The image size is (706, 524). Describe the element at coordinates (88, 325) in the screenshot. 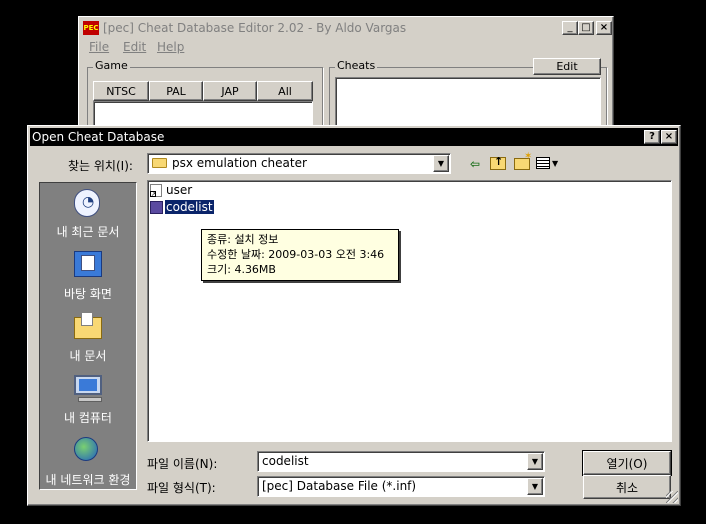

I see `my-documents-icon` at that location.